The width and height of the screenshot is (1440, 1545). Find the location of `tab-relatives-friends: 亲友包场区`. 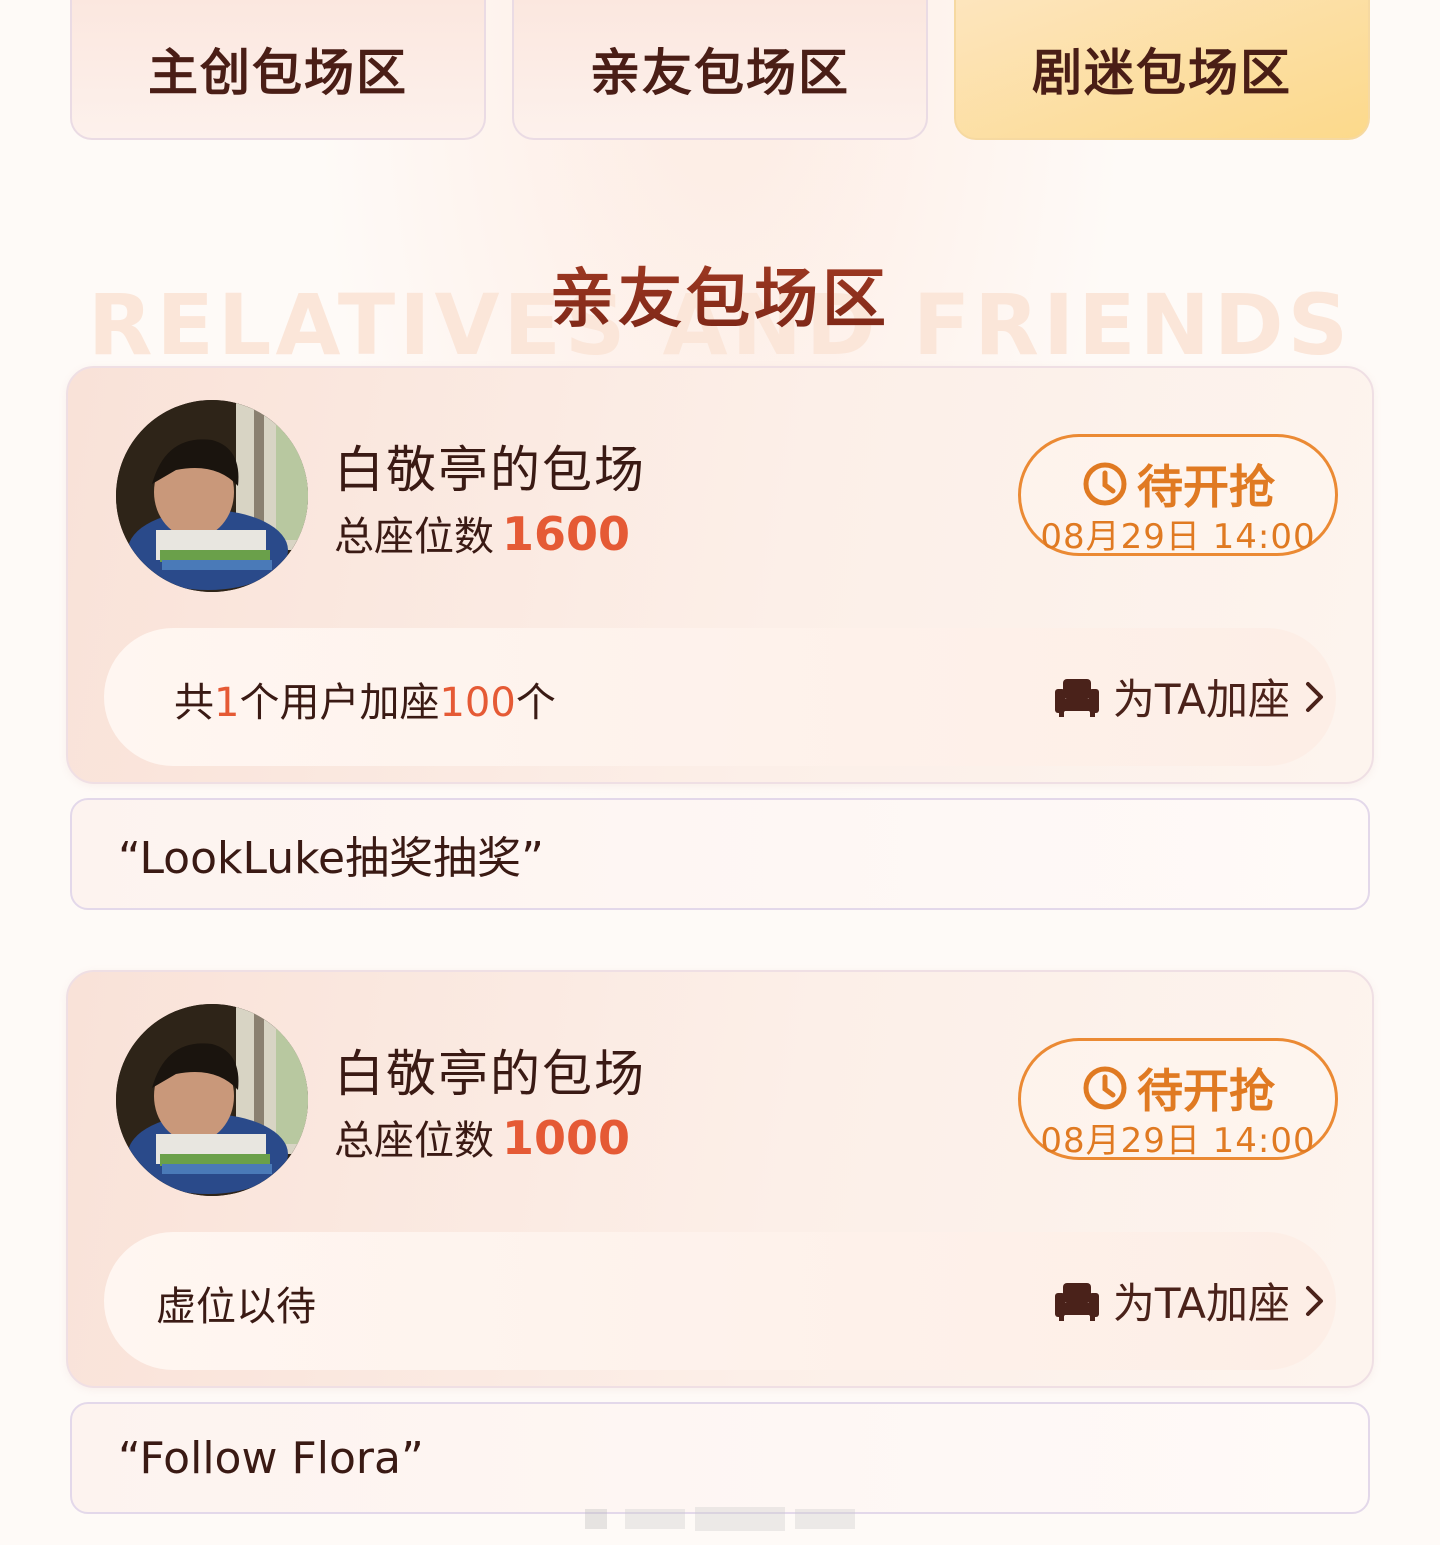

tab-relatives-friends: 亲友包场区 is located at coordinates (720, 70).